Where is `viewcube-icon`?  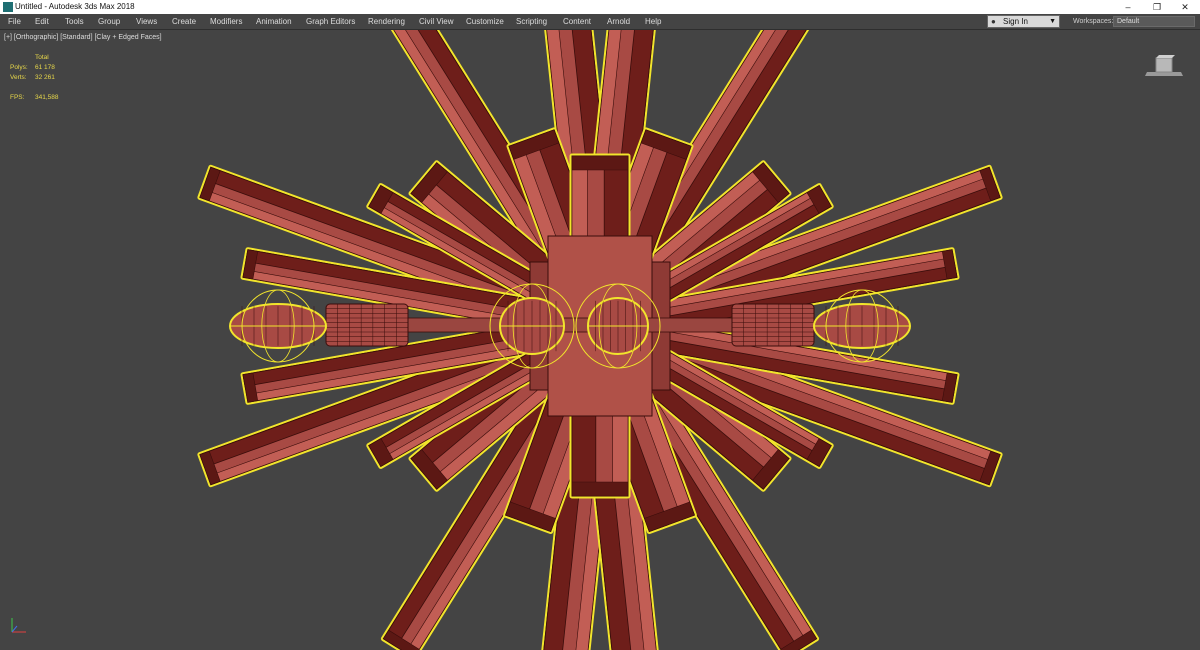
viewcube-icon is located at coordinates (1164, 65).